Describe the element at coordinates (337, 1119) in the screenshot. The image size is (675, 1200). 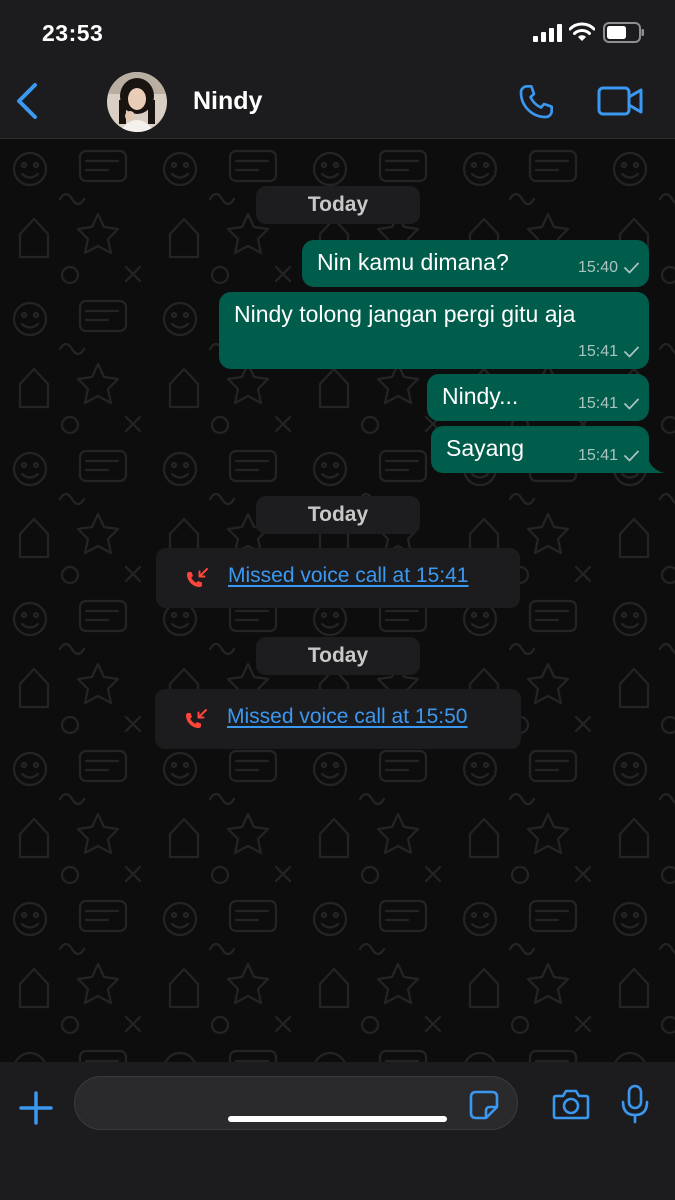
I see `home-indicator` at that location.